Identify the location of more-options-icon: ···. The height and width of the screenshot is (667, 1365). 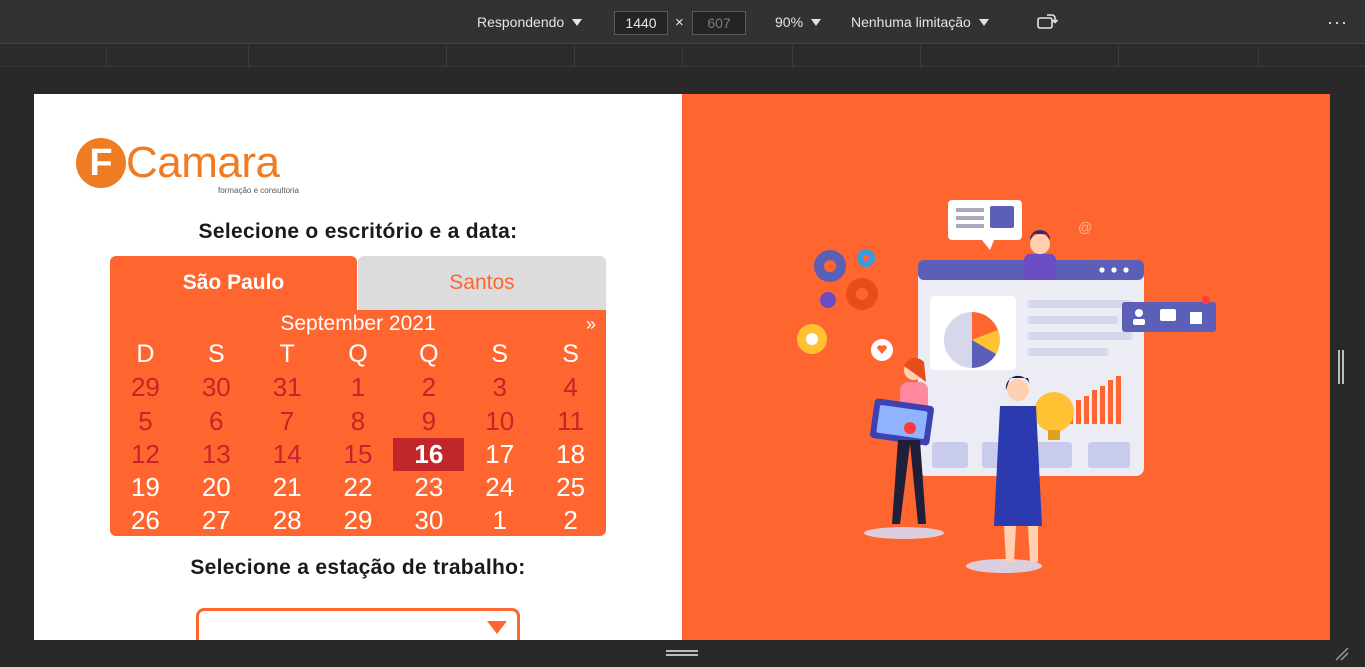
(1337, 22).